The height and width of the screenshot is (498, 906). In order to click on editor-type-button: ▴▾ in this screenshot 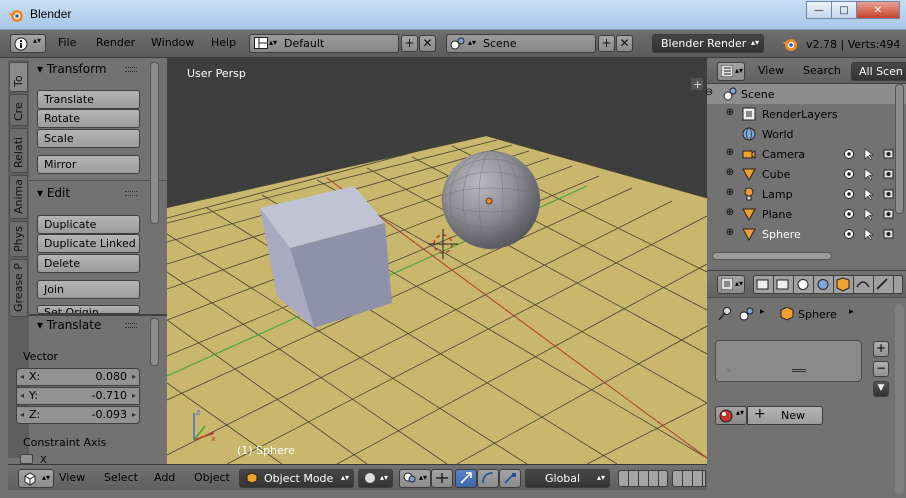, I will do `click(28, 43)`.